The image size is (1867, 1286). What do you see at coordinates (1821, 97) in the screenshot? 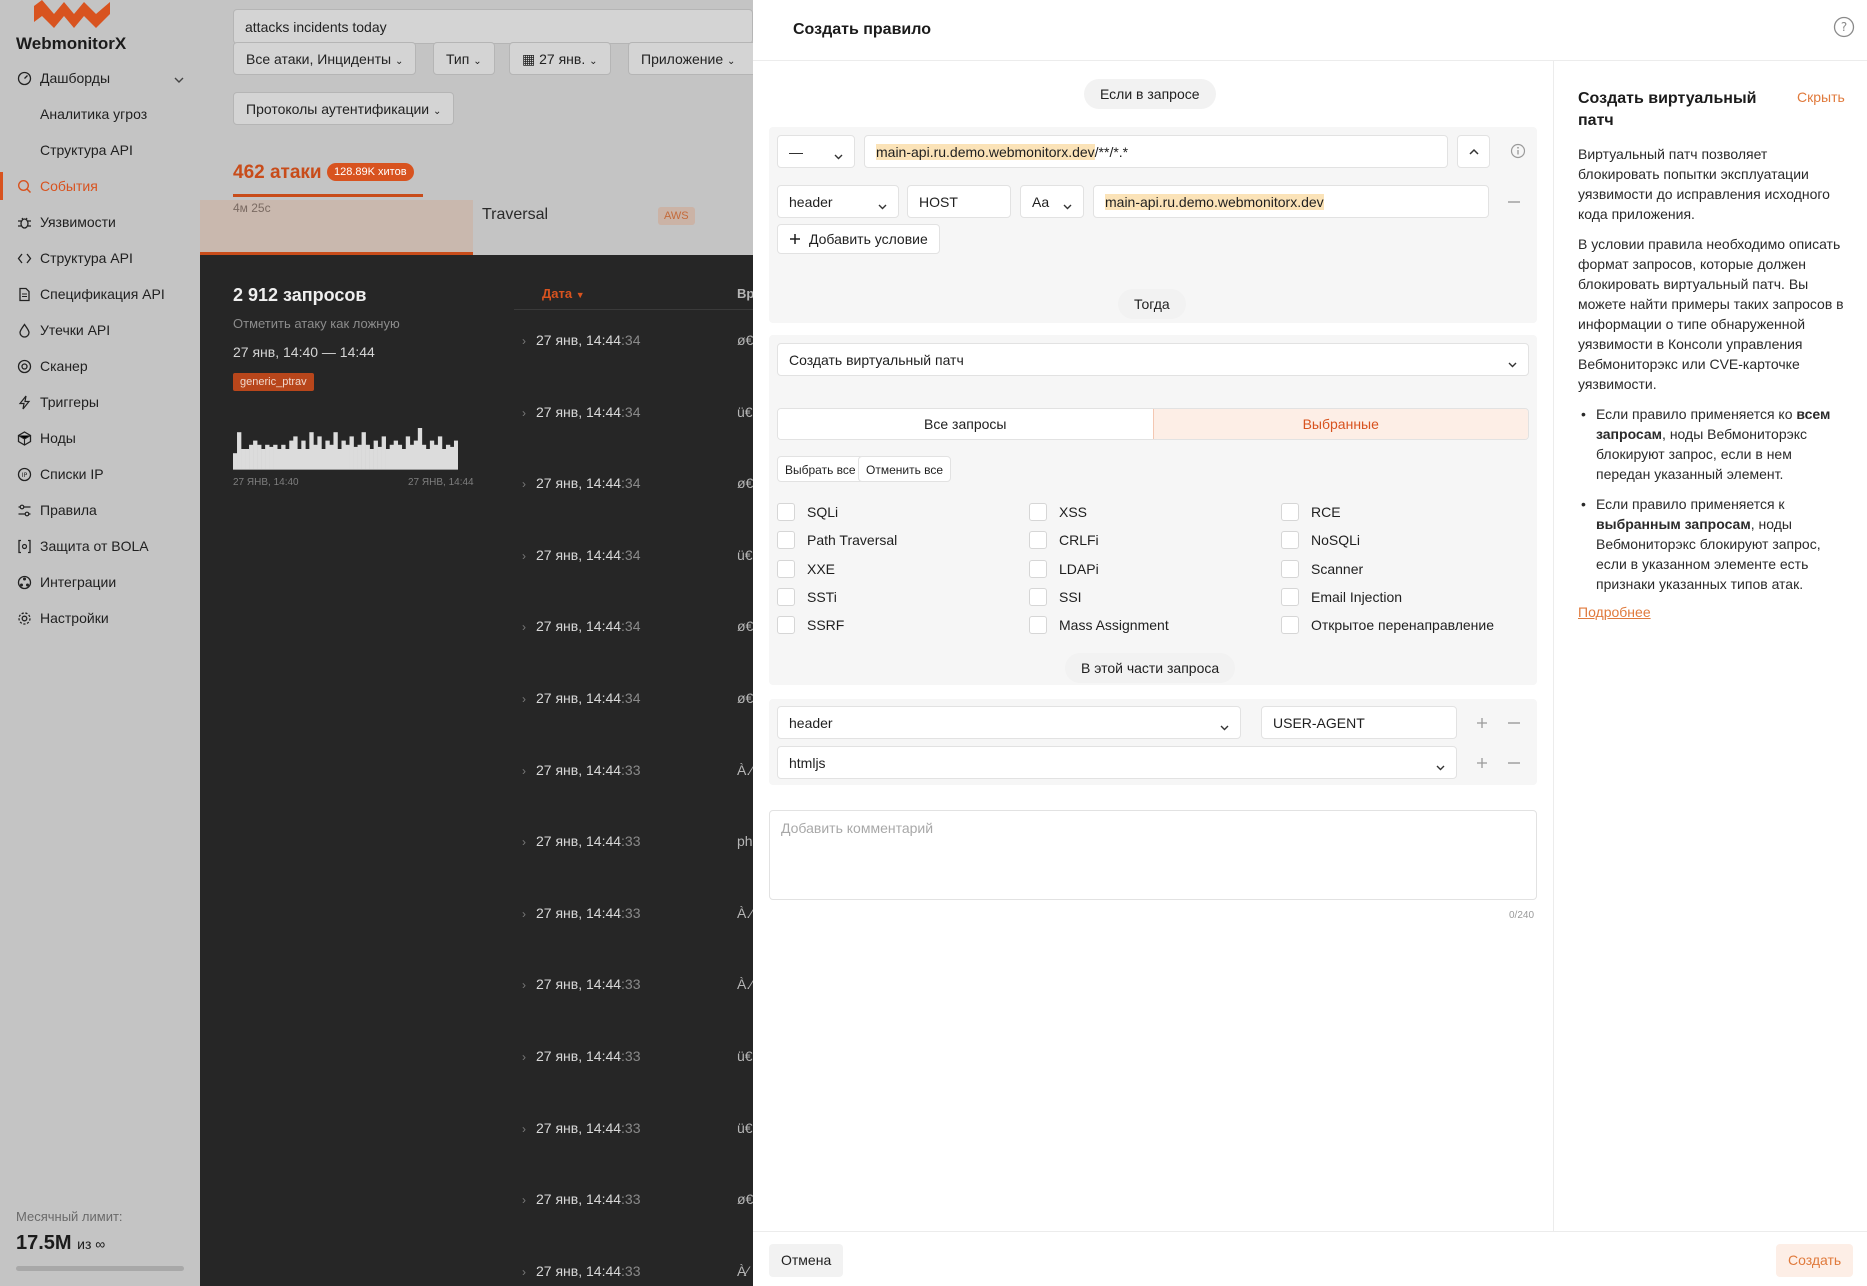
I see `hide-help-link: Скрыть` at bounding box center [1821, 97].